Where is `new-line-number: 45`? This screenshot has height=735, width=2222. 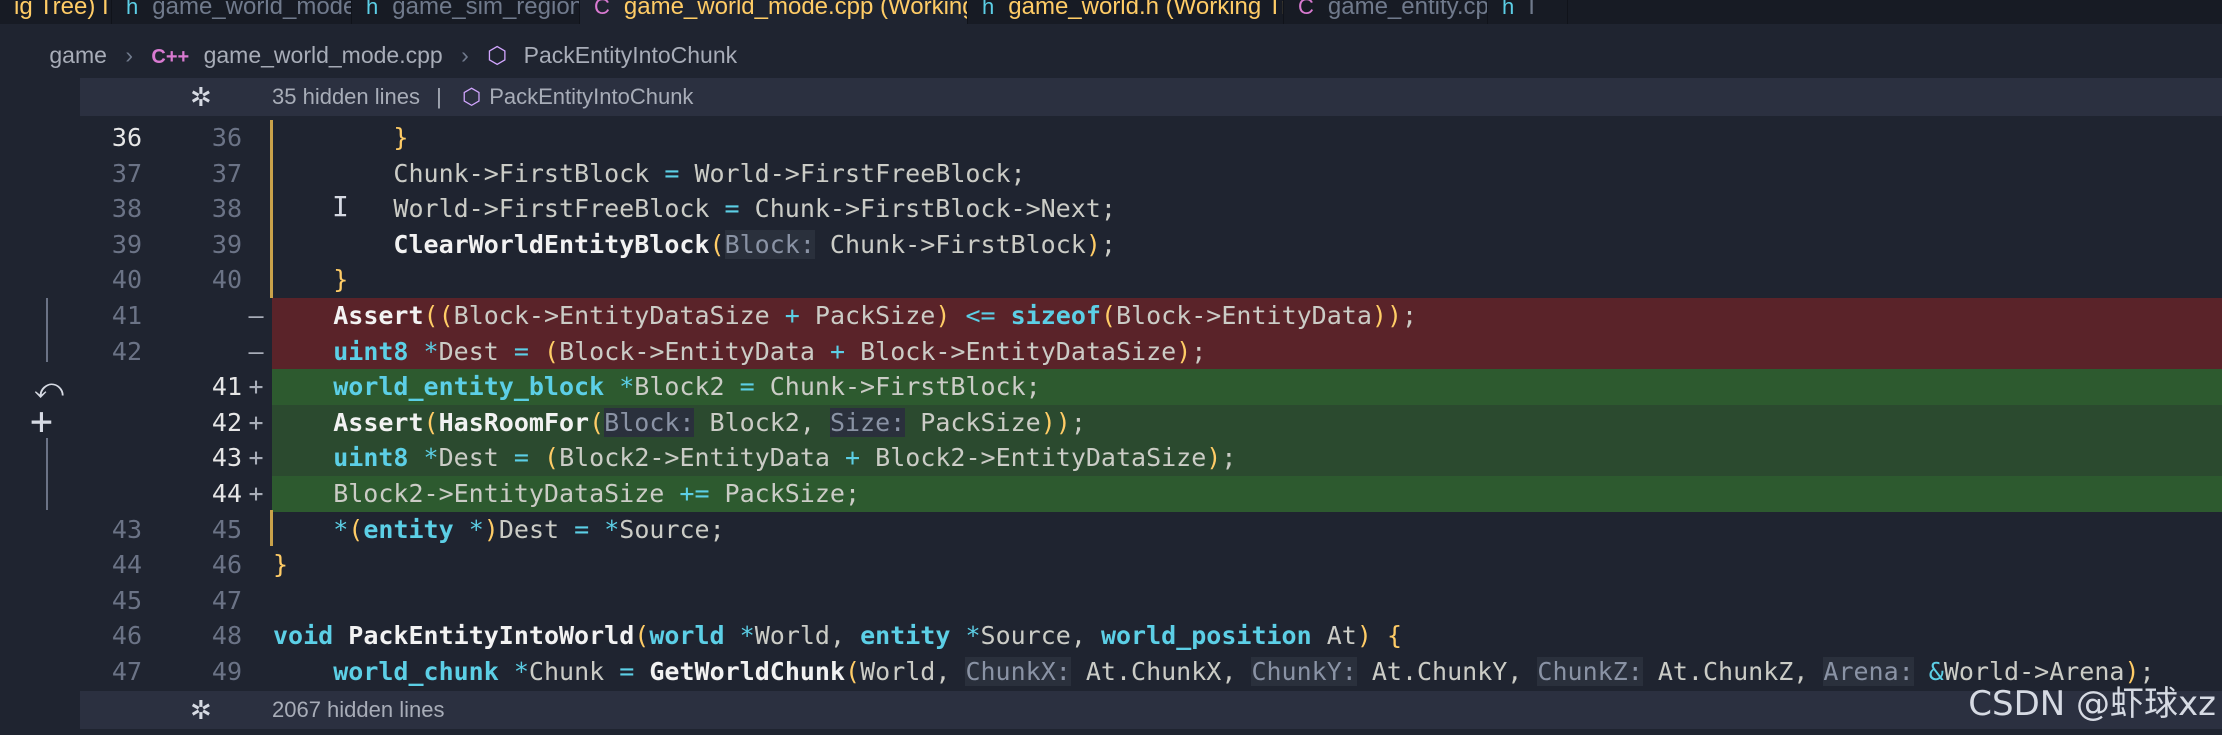 new-line-number: 45 is located at coordinates (226, 529).